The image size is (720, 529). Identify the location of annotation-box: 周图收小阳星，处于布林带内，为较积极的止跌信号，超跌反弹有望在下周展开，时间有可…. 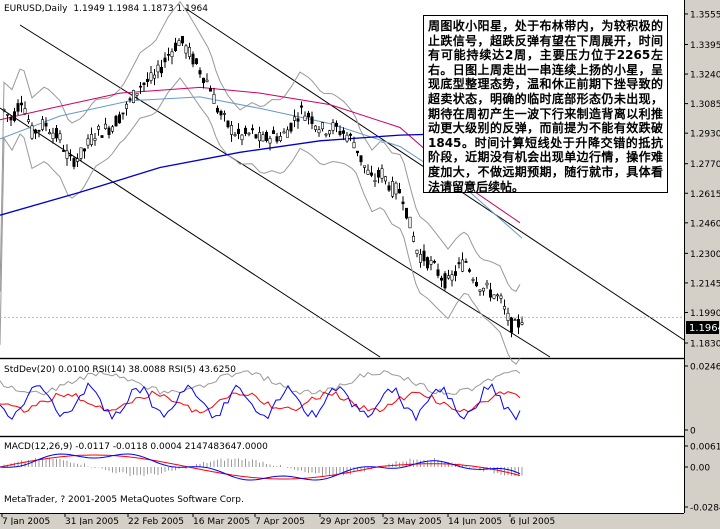
(545, 104).